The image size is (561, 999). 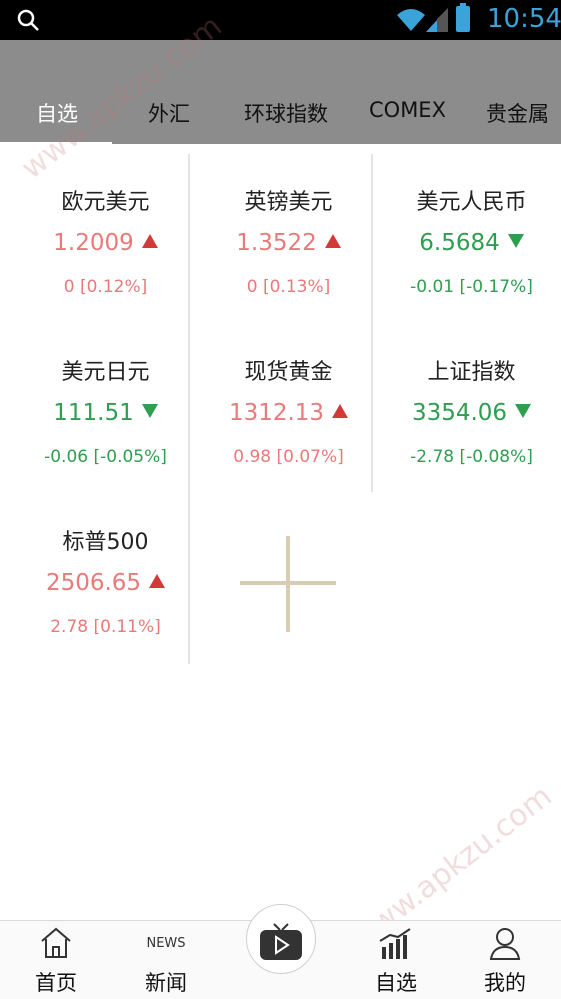 I want to click on nav-home: 首页, so click(x=56, y=960).